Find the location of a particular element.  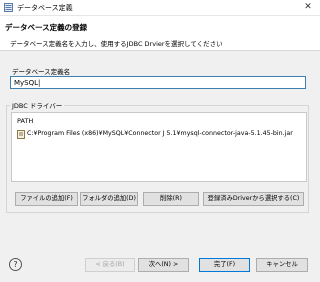

jar-file-icon is located at coordinates (21, 134).